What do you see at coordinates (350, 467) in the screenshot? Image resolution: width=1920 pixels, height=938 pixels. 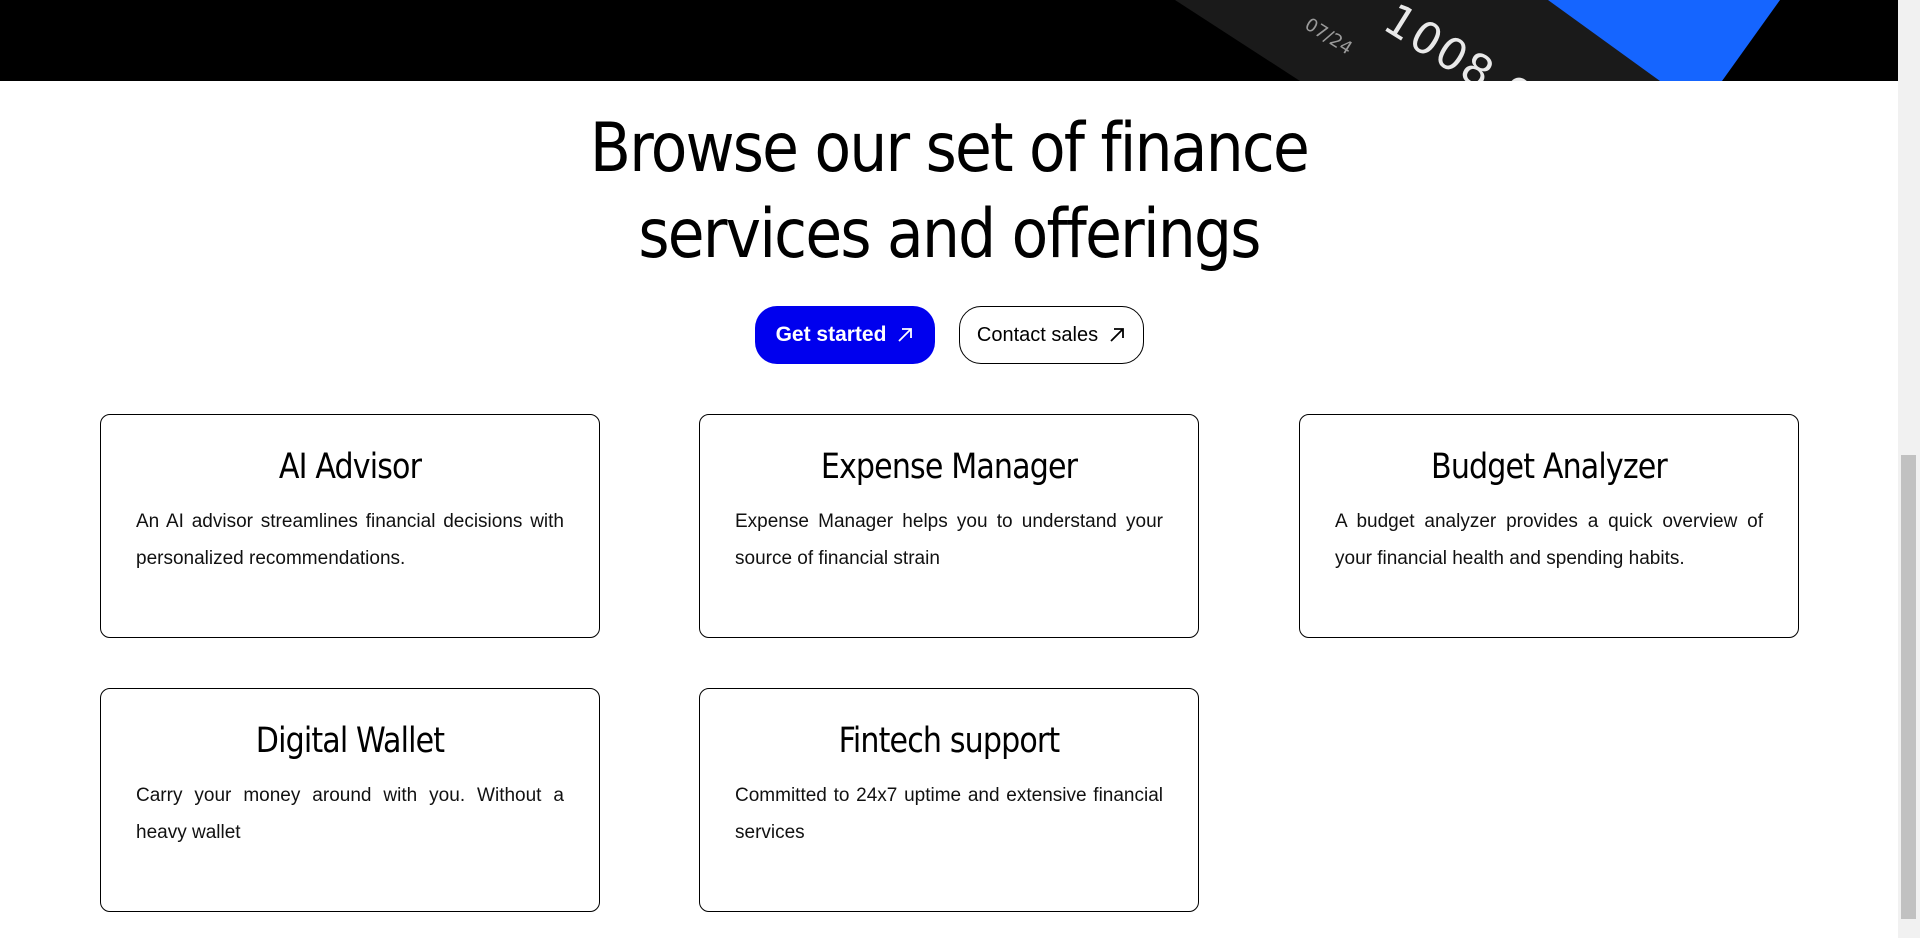 I see `service-card-title: AI Advisor` at bounding box center [350, 467].